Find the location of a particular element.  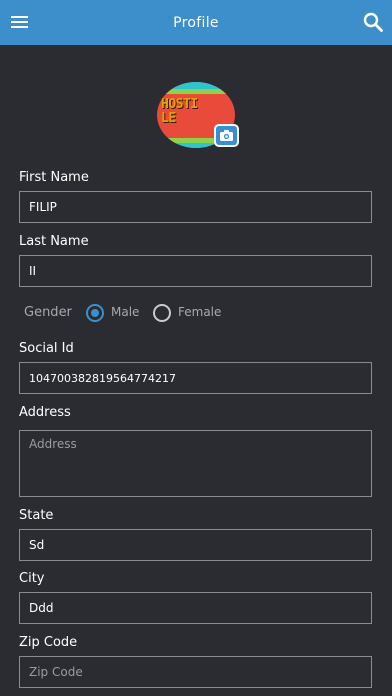

camera-icon is located at coordinates (226, 135).